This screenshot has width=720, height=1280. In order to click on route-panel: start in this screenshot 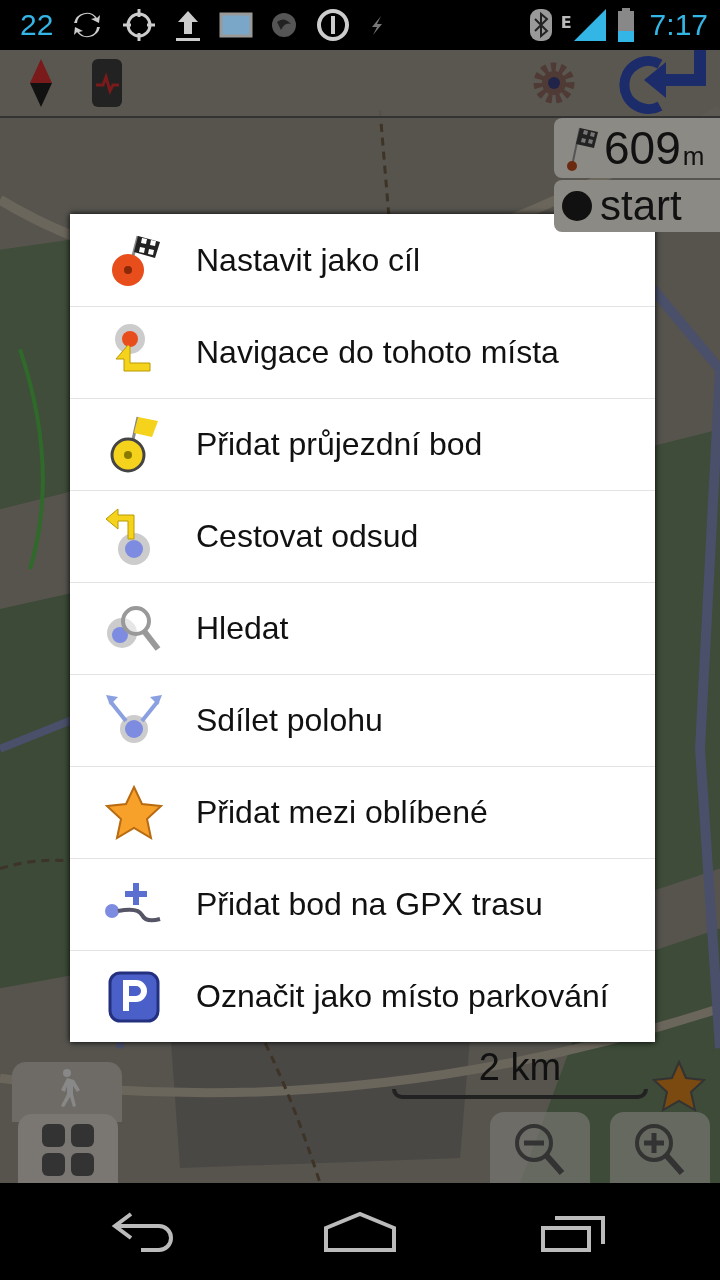, I will do `click(637, 206)`.